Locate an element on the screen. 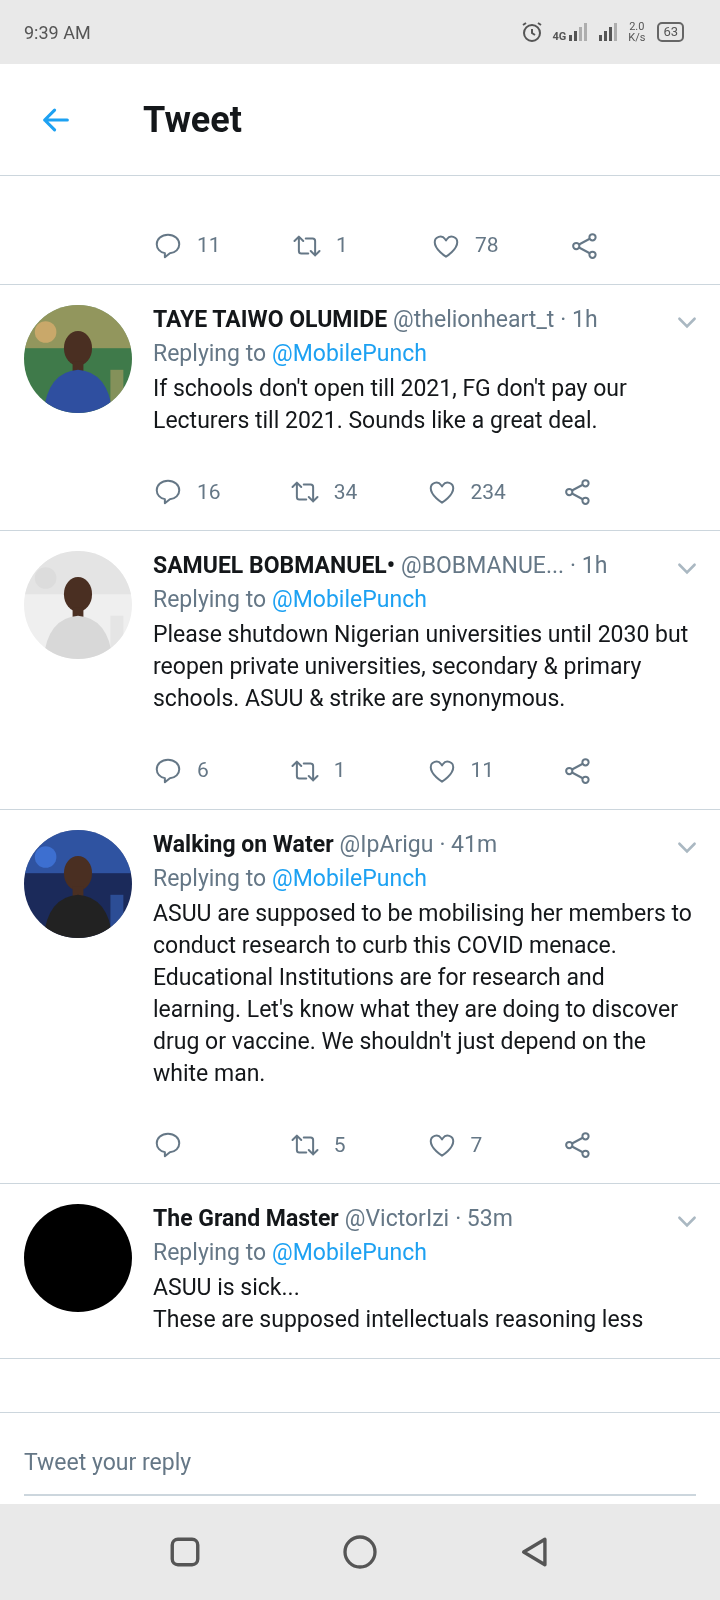 This screenshot has height=1600, width=720. user-name: SAMUEL BOBMANUEL• is located at coordinates (274, 566).